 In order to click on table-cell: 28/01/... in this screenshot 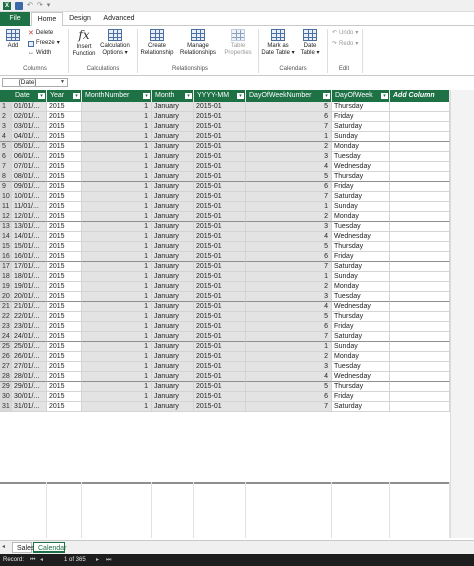, I will do `click(29, 377)`.